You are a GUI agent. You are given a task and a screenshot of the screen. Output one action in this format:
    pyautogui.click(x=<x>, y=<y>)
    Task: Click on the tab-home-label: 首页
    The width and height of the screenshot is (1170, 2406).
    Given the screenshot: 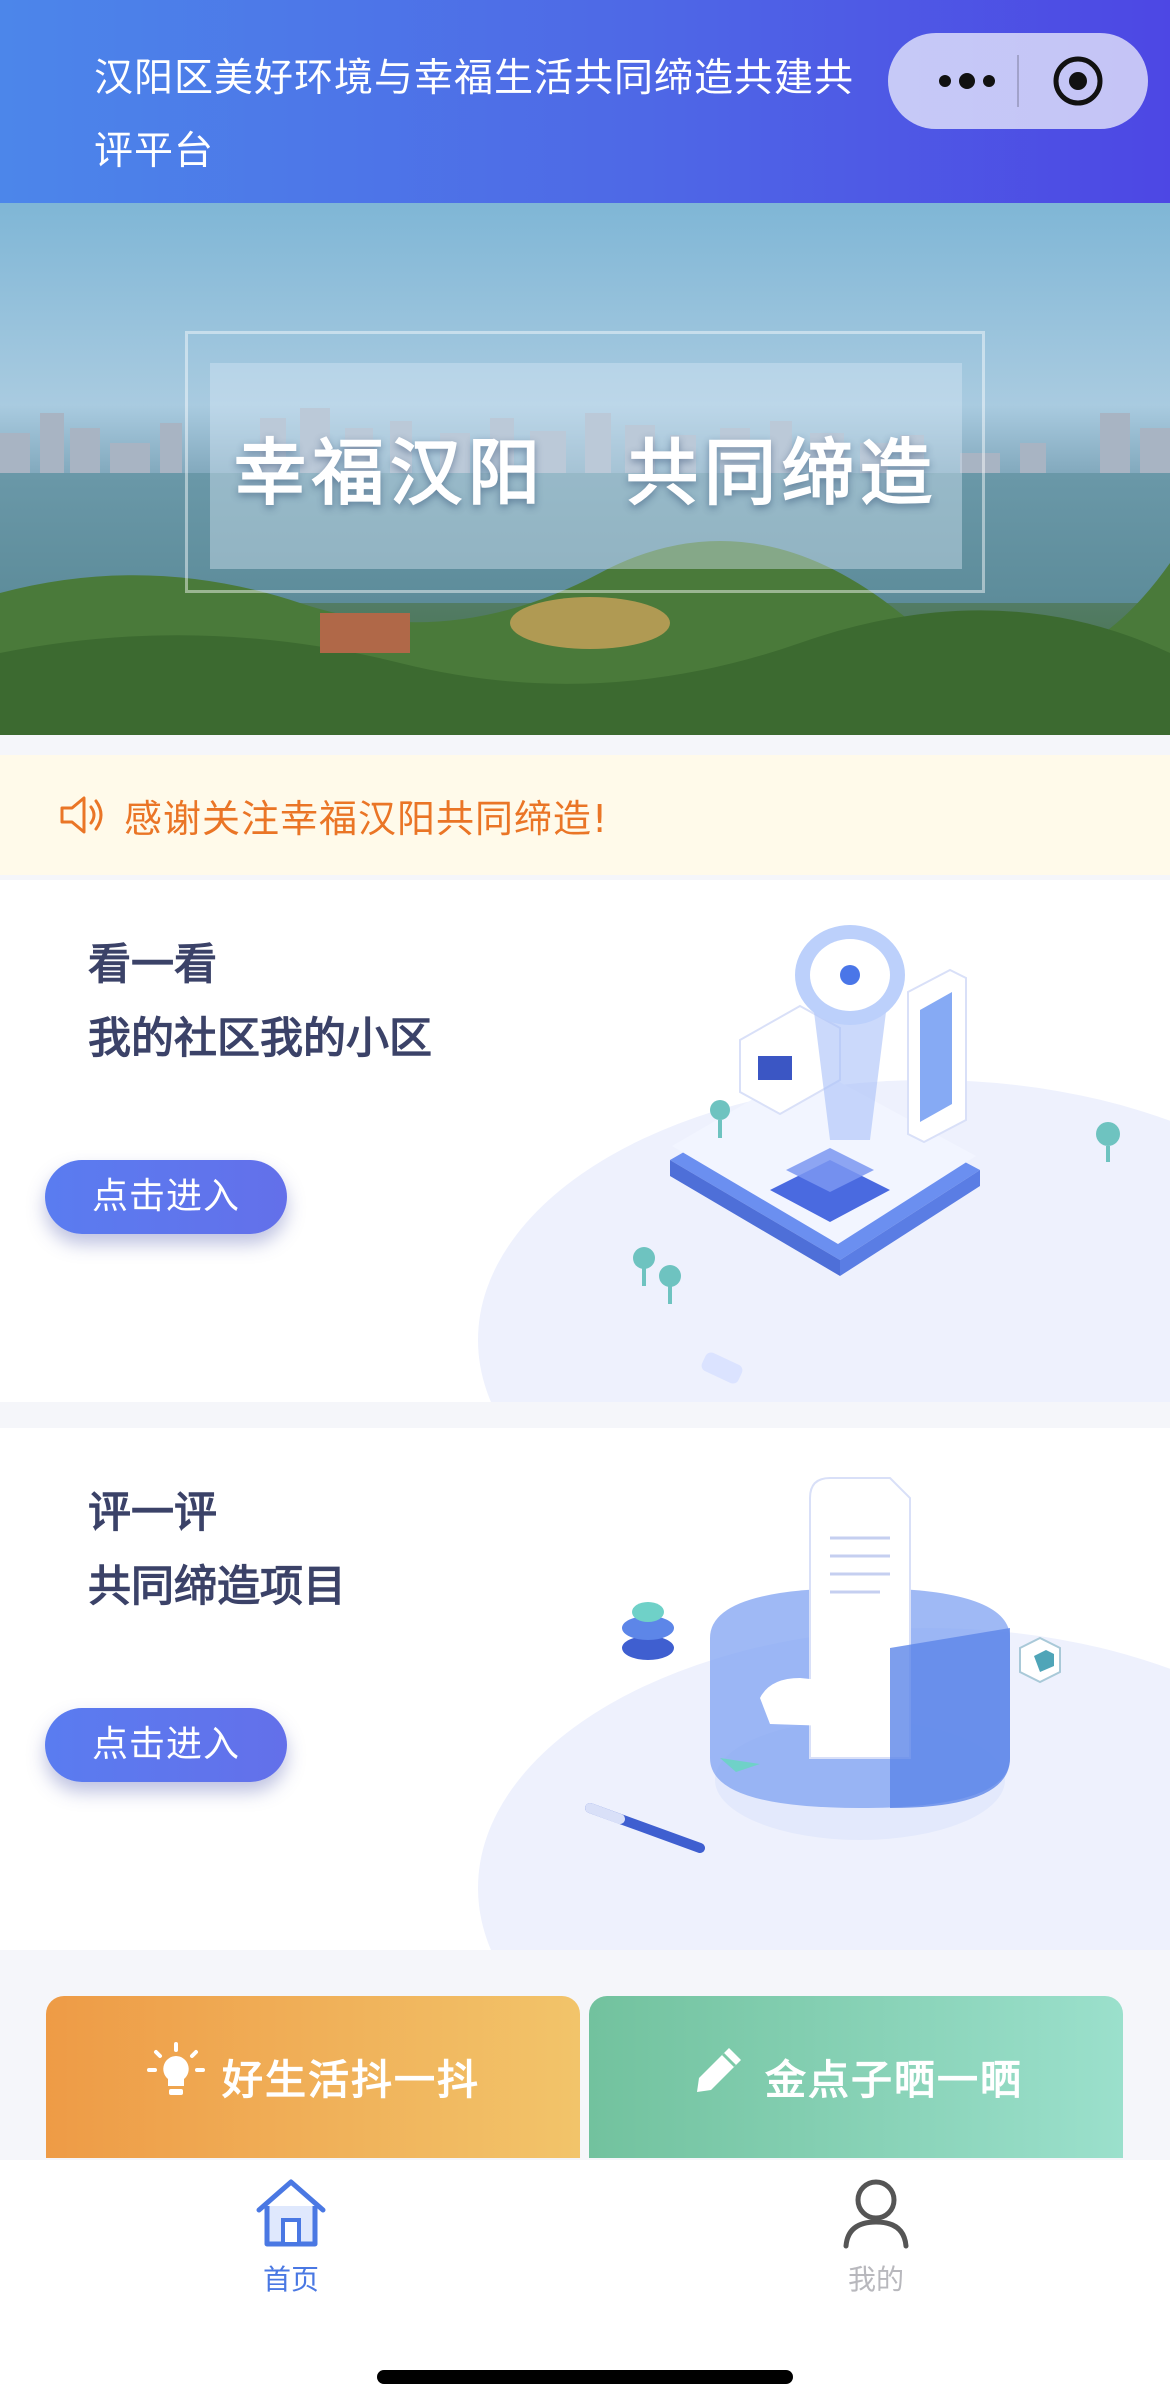 What is the action you would take?
    pyautogui.click(x=290, y=2279)
    